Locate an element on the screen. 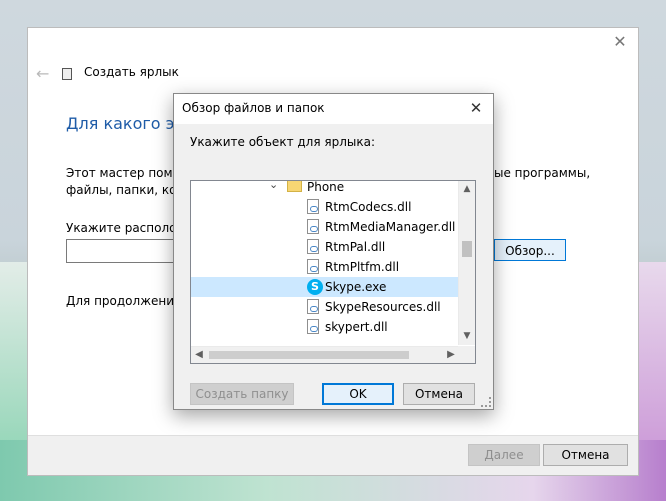 The height and width of the screenshot is (501, 666). tree-file-item: skypert.dll is located at coordinates (325, 327).